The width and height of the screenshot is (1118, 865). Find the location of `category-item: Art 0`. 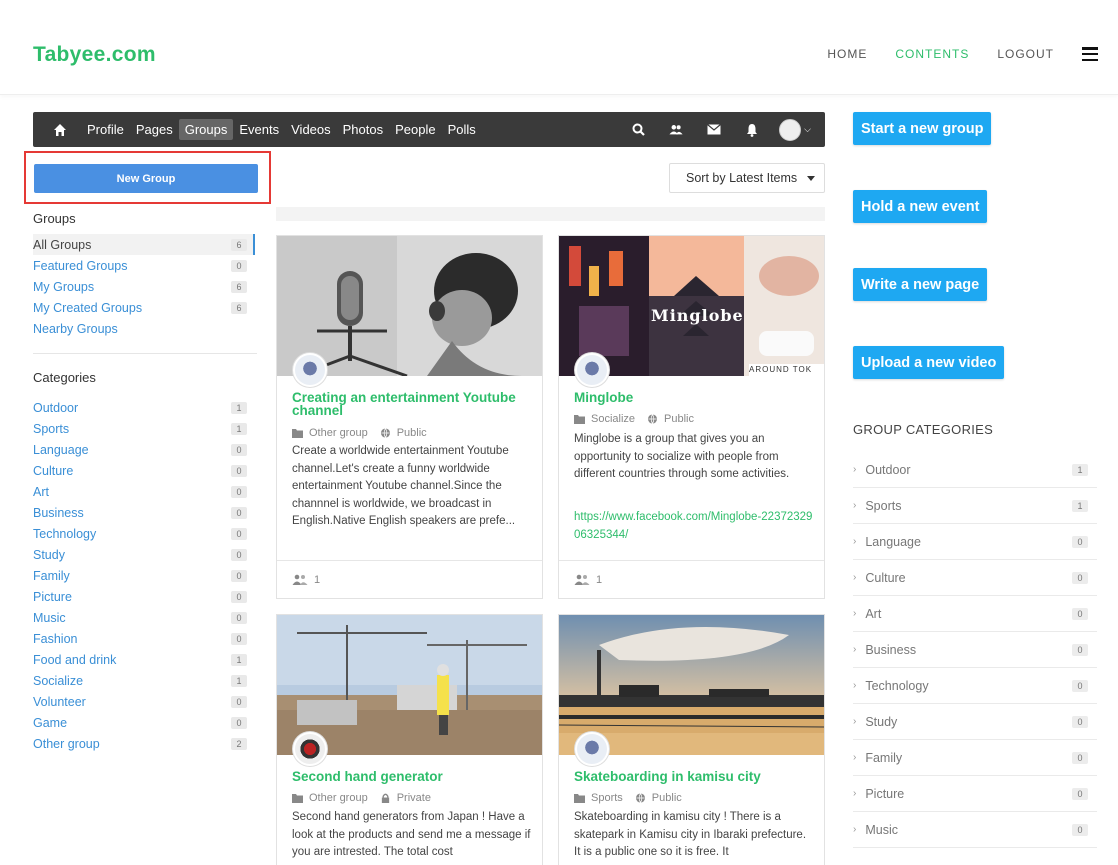

category-item: Art 0 is located at coordinates (144, 491).